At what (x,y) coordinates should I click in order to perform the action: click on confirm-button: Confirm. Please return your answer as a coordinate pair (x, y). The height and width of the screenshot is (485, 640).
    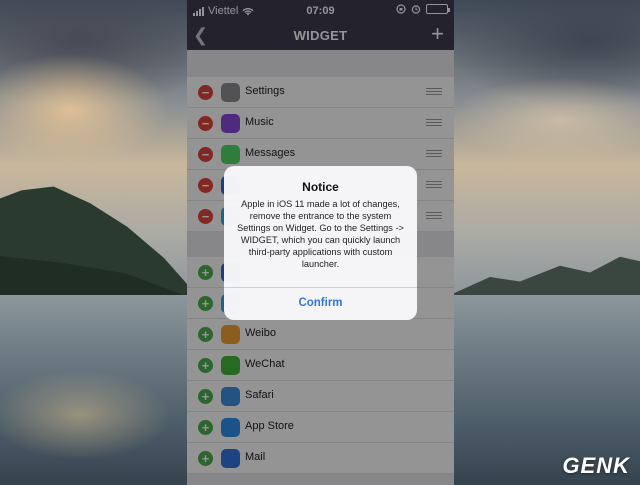
    Looking at the image, I should click on (320, 303).